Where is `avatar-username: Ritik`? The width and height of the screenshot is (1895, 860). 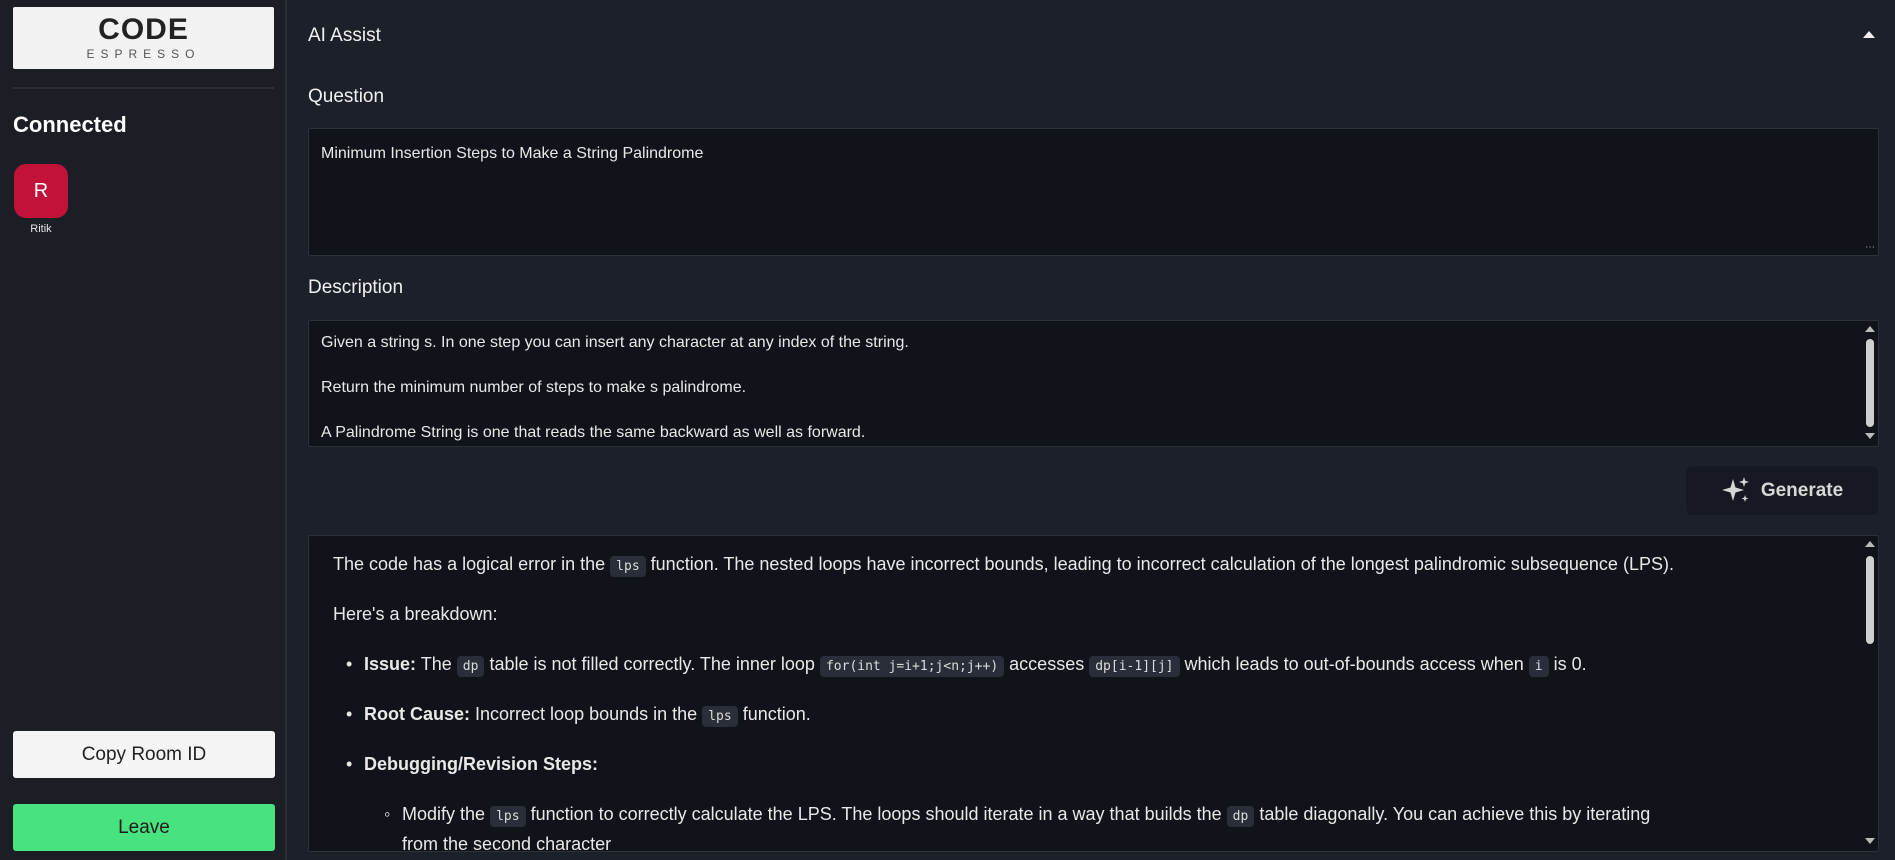 avatar-username: Ritik is located at coordinates (41, 229).